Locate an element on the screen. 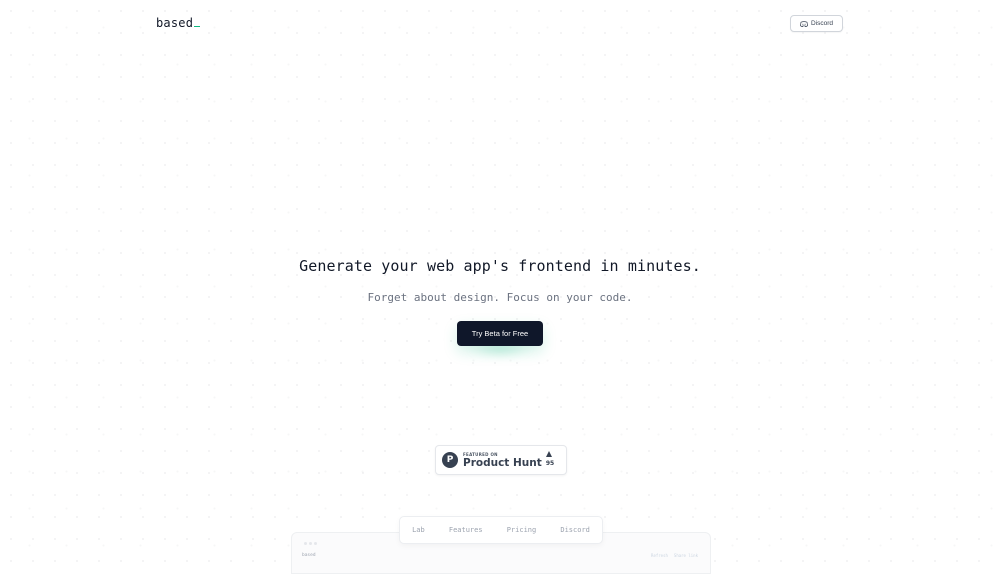 Image resolution: width=1000 pixels, height=574 pixels. discord-button-label: Discord is located at coordinates (822, 23).